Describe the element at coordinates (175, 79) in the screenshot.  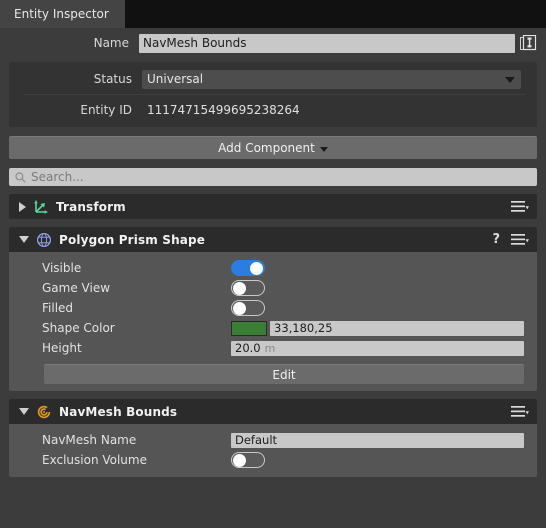
I see `status-value: Universal` at that location.